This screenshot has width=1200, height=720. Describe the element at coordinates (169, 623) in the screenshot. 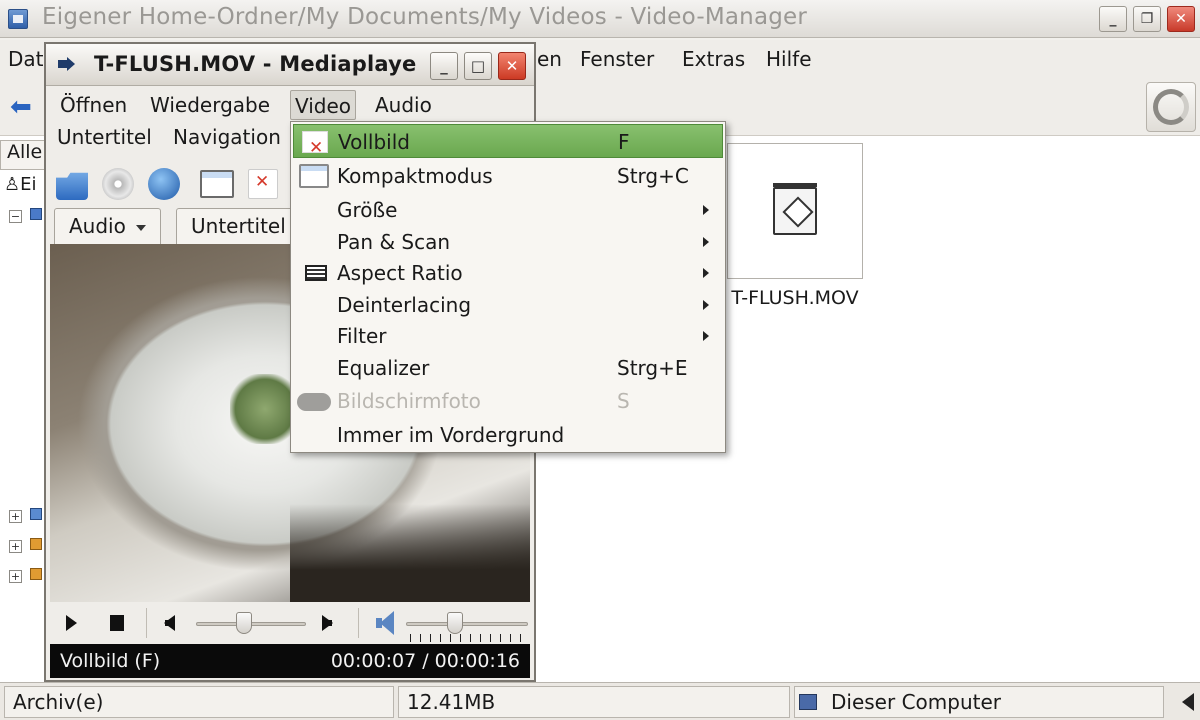

I see `rewind-icon` at that location.